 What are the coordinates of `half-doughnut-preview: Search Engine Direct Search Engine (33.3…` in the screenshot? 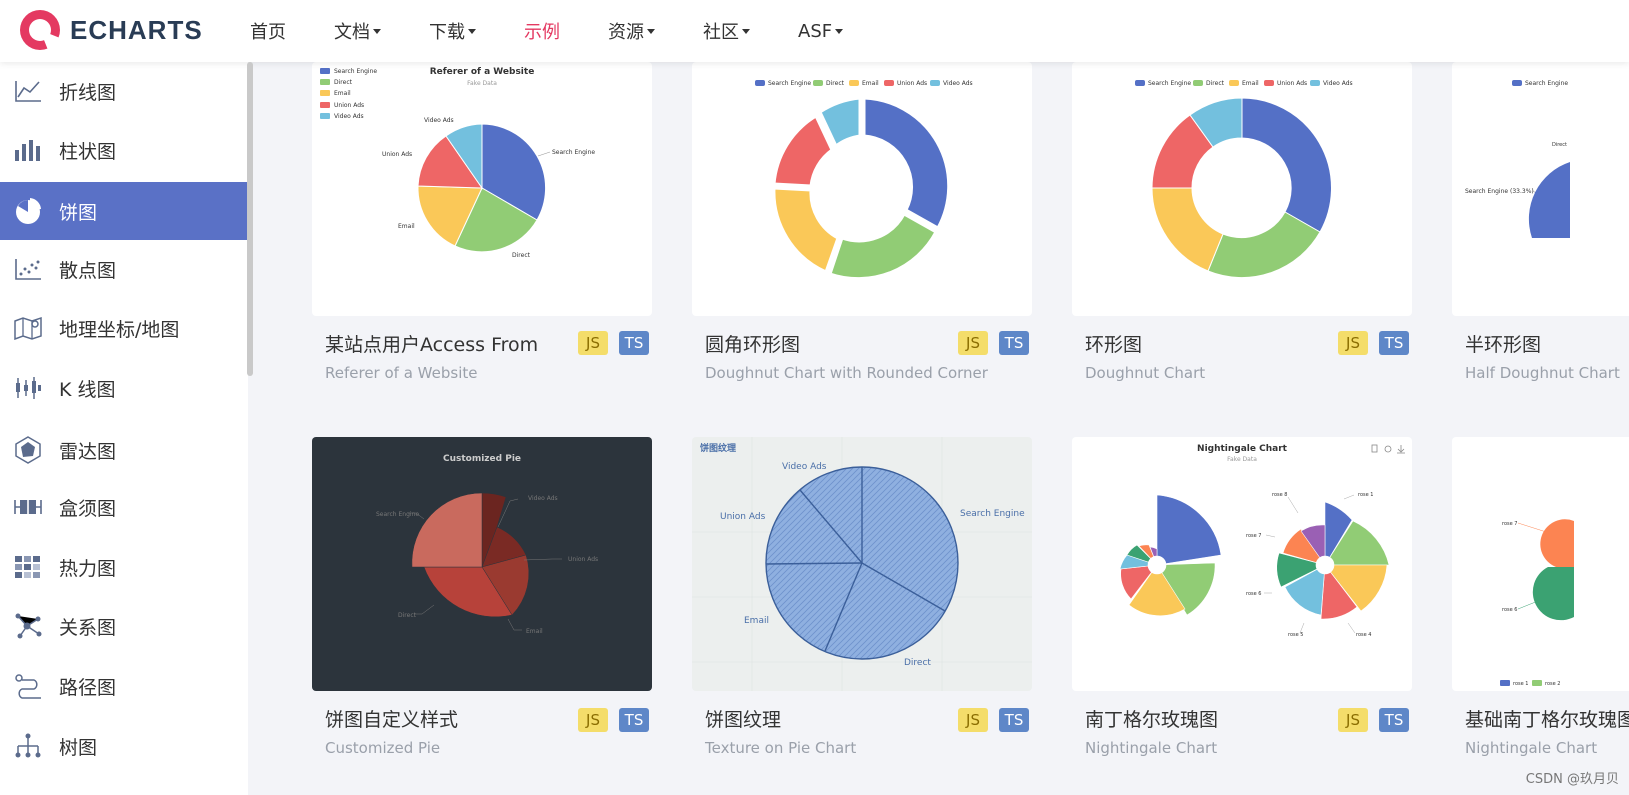 It's located at (1517, 159).